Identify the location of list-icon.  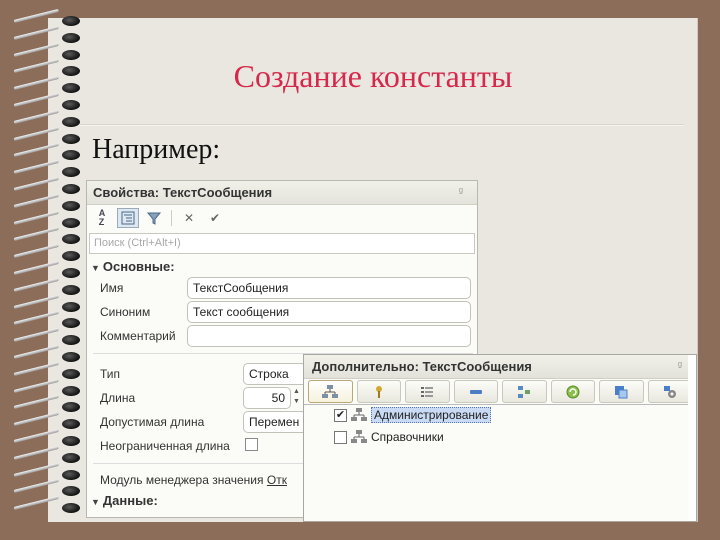
(427, 391).